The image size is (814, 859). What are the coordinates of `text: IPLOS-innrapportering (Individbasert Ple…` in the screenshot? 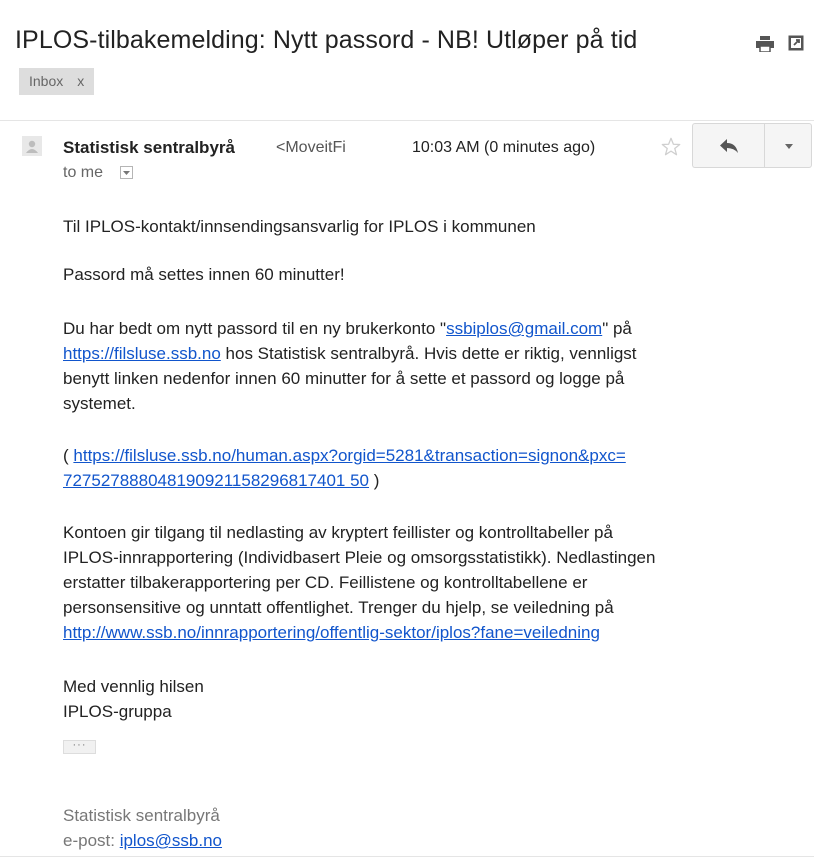 It's located at (359, 557).